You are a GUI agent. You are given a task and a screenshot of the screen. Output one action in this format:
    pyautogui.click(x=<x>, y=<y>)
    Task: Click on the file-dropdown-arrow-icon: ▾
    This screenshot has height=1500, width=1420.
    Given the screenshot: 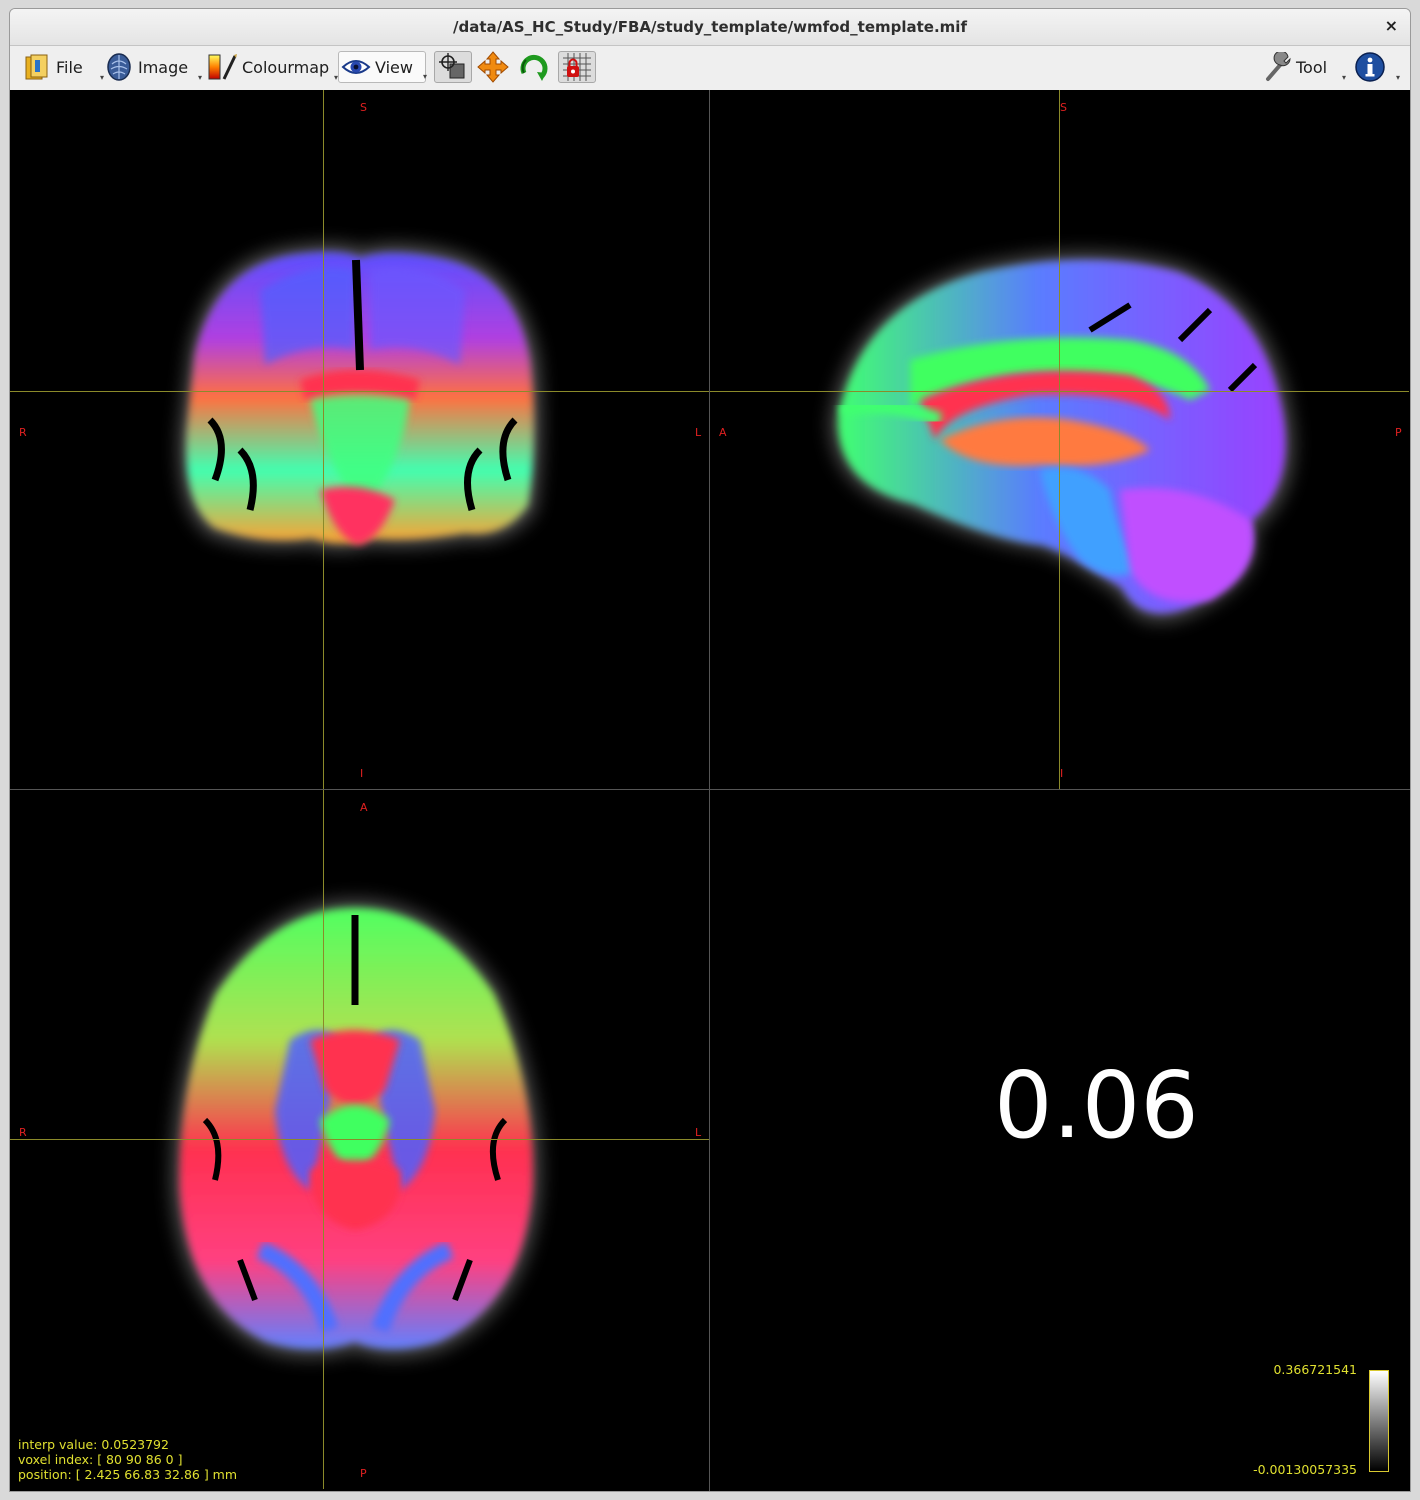 What is the action you would take?
    pyautogui.click(x=101, y=77)
    